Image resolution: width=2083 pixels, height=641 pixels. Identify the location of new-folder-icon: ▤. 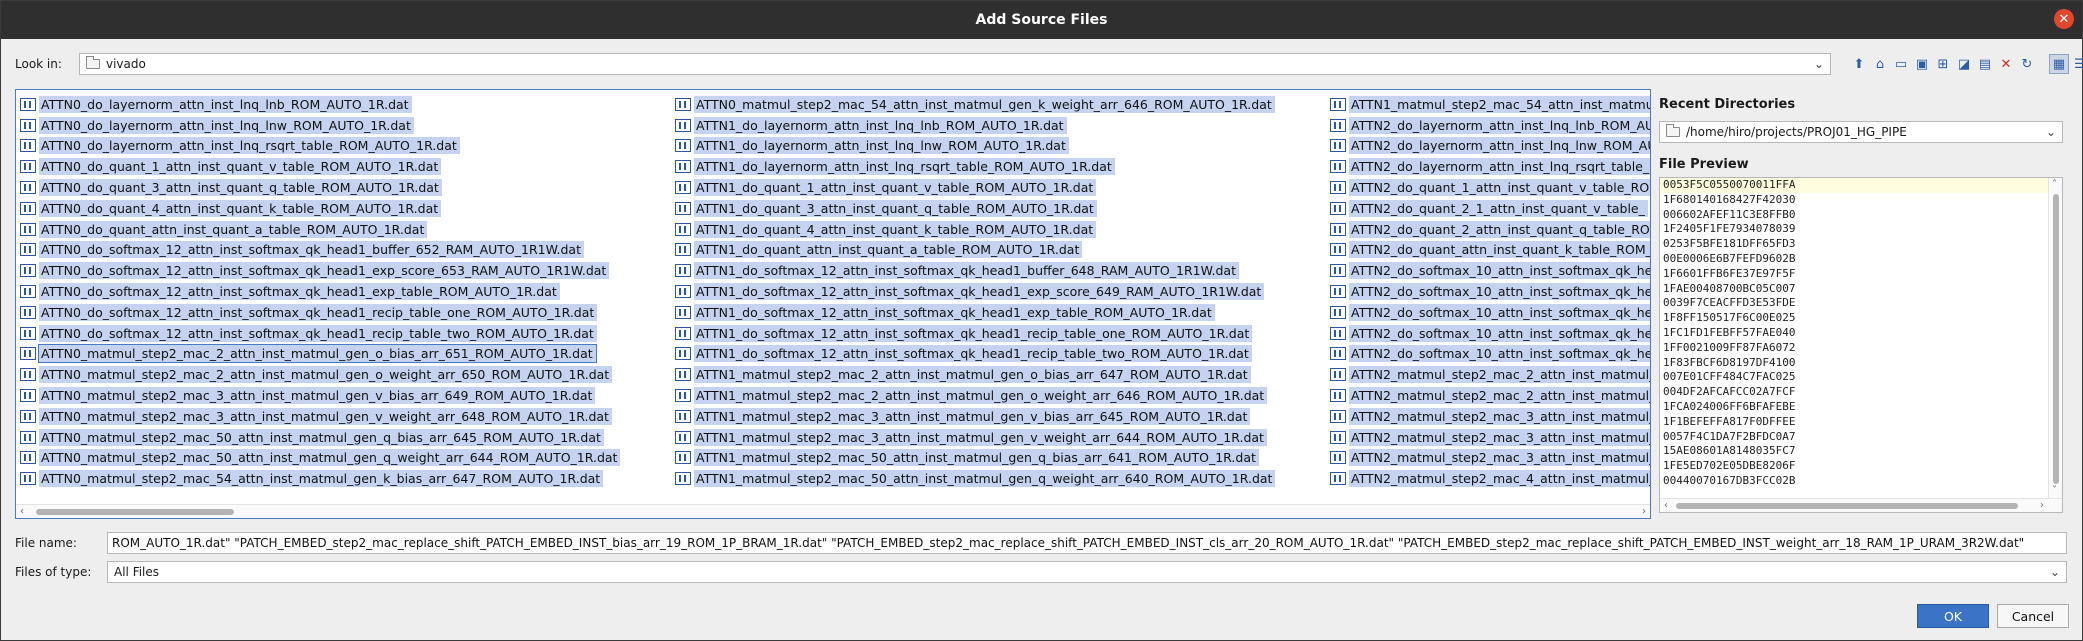
(1985, 64).